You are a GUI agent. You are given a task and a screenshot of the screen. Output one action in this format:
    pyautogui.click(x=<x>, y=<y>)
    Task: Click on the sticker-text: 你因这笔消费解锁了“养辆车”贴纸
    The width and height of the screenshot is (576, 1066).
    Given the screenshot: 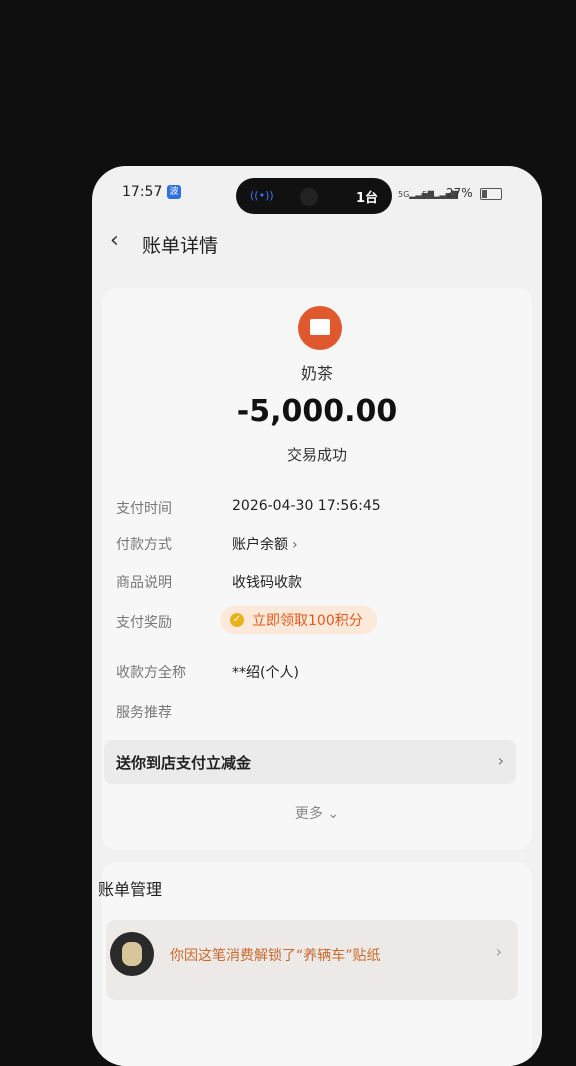 What is the action you would take?
    pyautogui.click(x=275, y=956)
    